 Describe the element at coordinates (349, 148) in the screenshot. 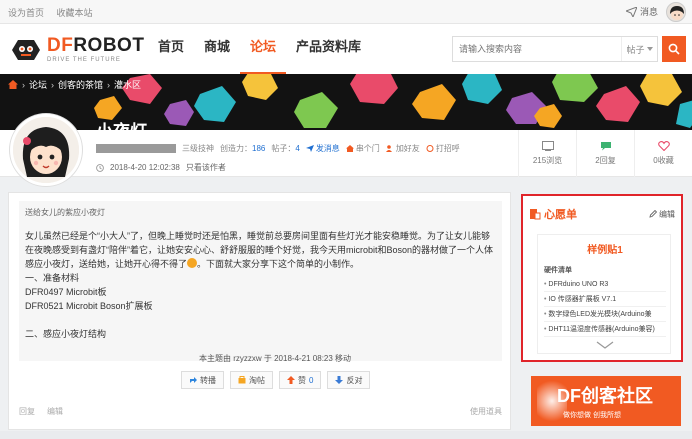

I see `house-icon` at that location.